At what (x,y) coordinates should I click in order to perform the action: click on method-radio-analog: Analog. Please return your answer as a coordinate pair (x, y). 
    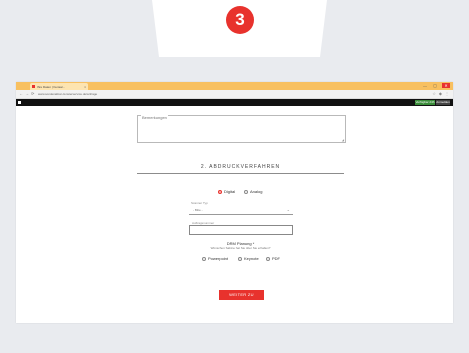
    Looking at the image, I should click on (253, 191).